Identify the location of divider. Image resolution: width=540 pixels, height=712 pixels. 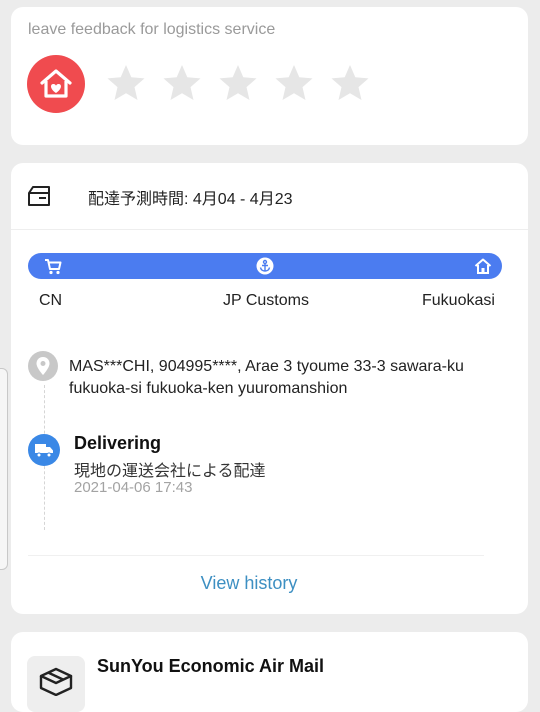
(256, 555).